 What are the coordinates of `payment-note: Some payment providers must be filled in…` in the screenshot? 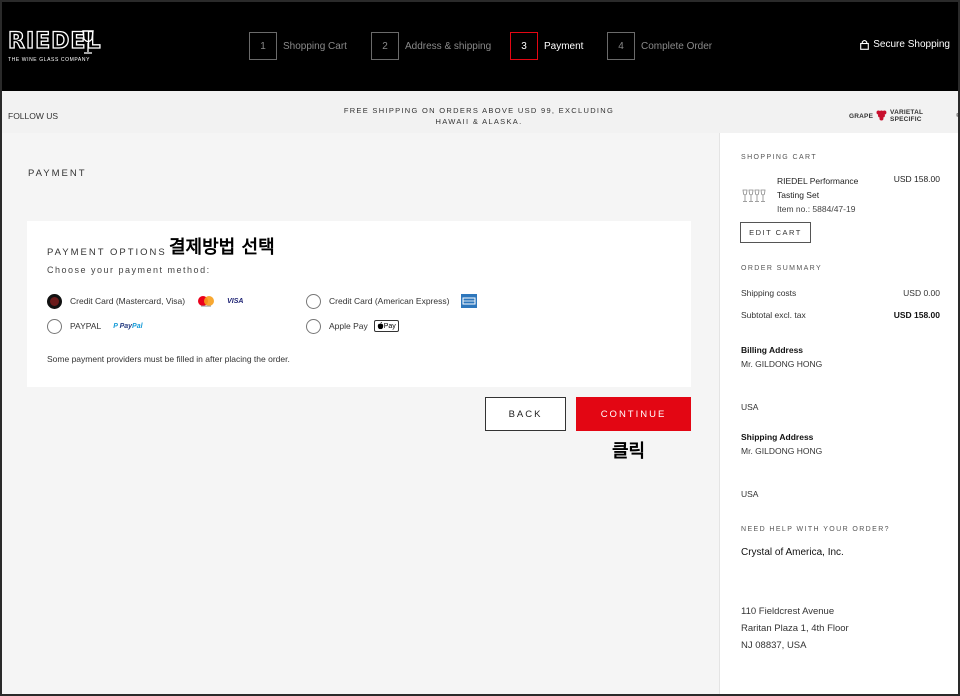 It's located at (168, 359).